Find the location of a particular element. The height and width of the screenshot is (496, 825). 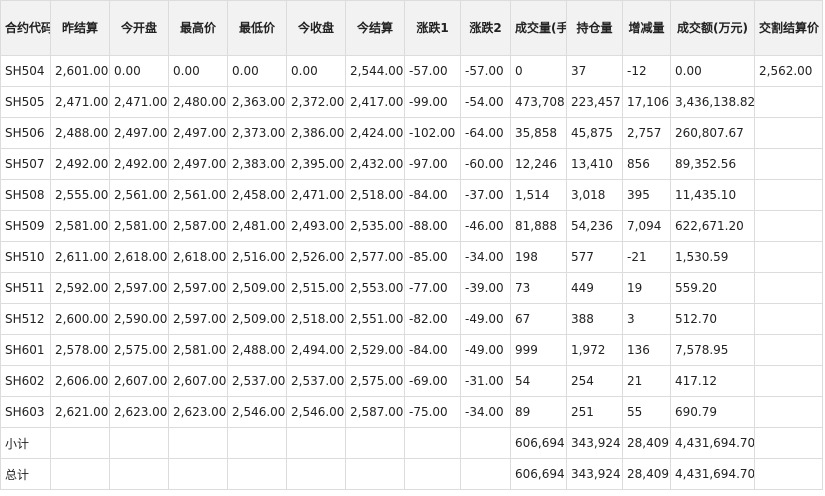

cell-change2: -37.00 is located at coordinates (485, 195).